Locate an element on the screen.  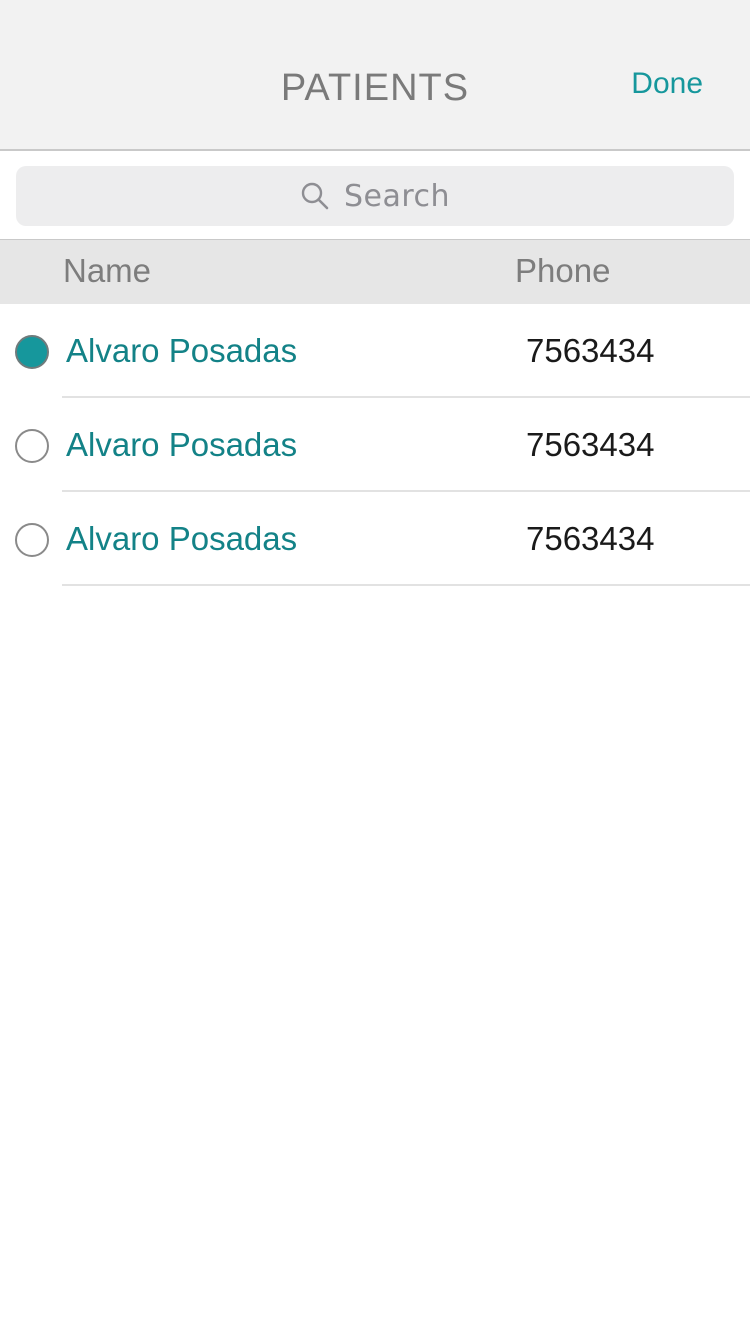
table-header: Name Phone is located at coordinates (375, 271).